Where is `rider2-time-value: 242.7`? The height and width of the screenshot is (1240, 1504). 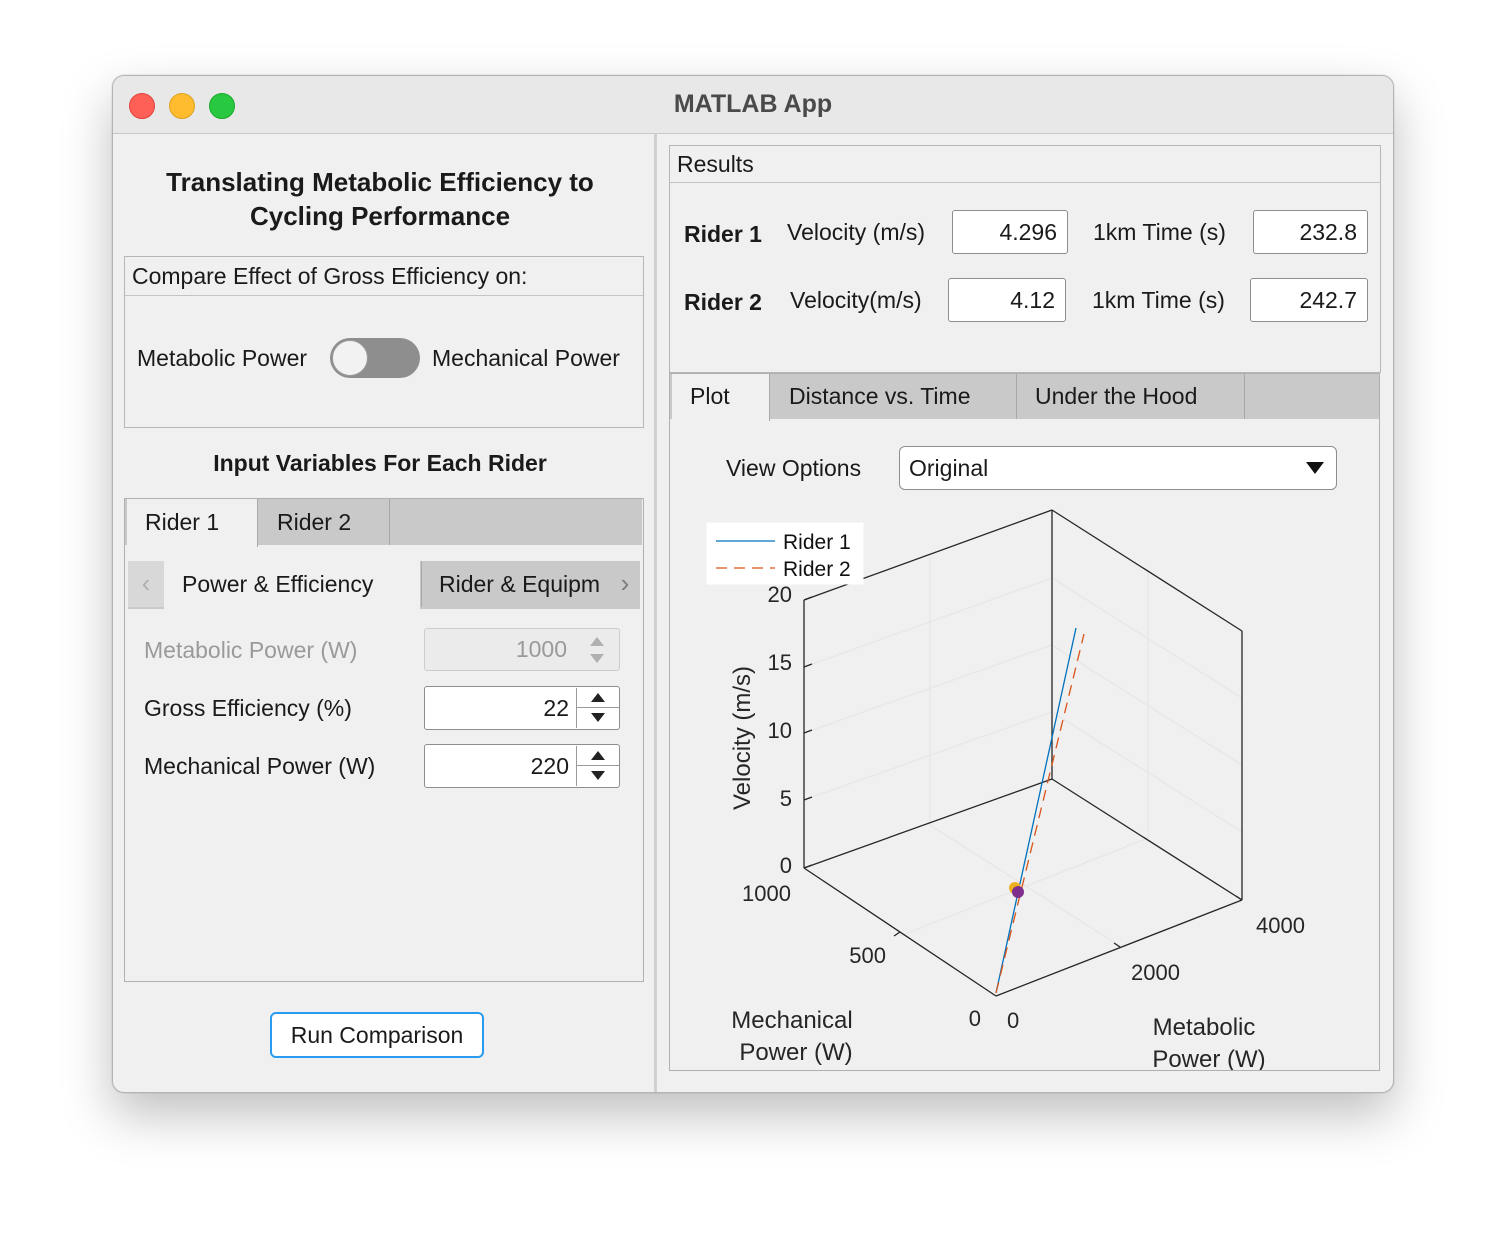
rider2-time-value: 242.7 is located at coordinates (1309, 300).